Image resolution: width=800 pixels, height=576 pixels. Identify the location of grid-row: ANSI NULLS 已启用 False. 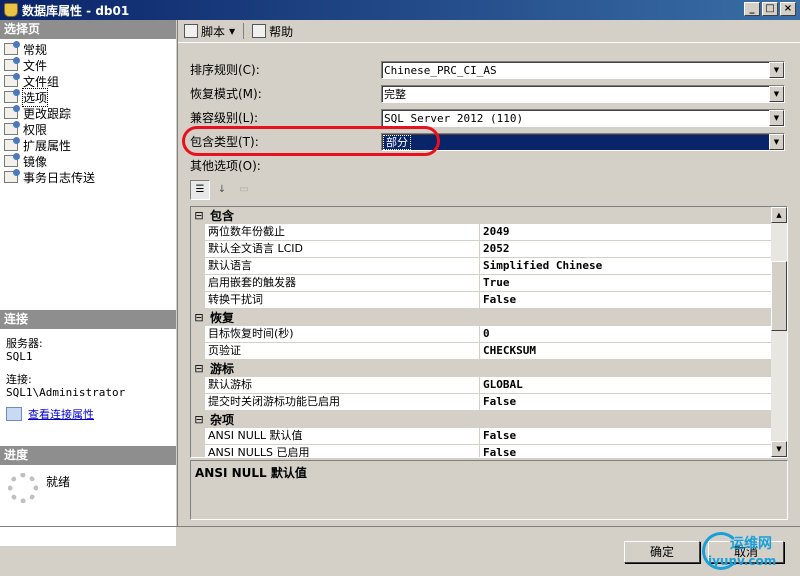
(489, 451).